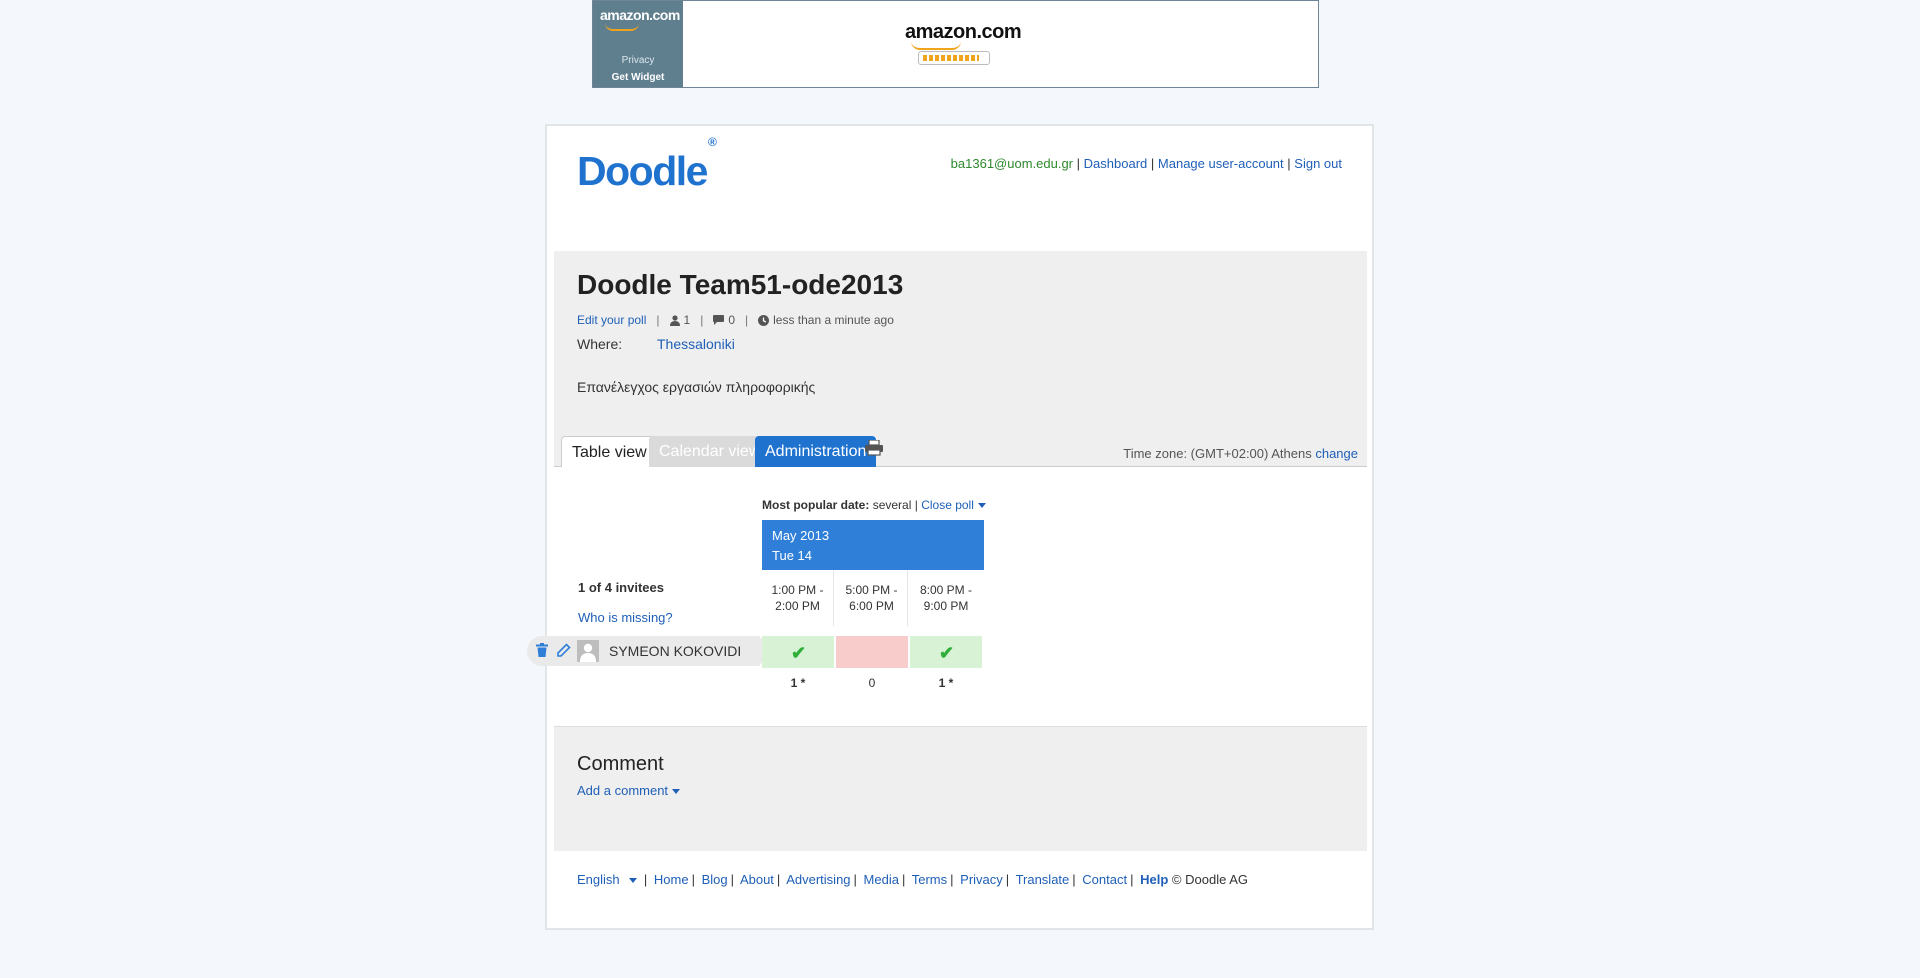  Describe the element at coordinates (801, 535) in the screenshot. I see `month-label: May 2013` at that location.